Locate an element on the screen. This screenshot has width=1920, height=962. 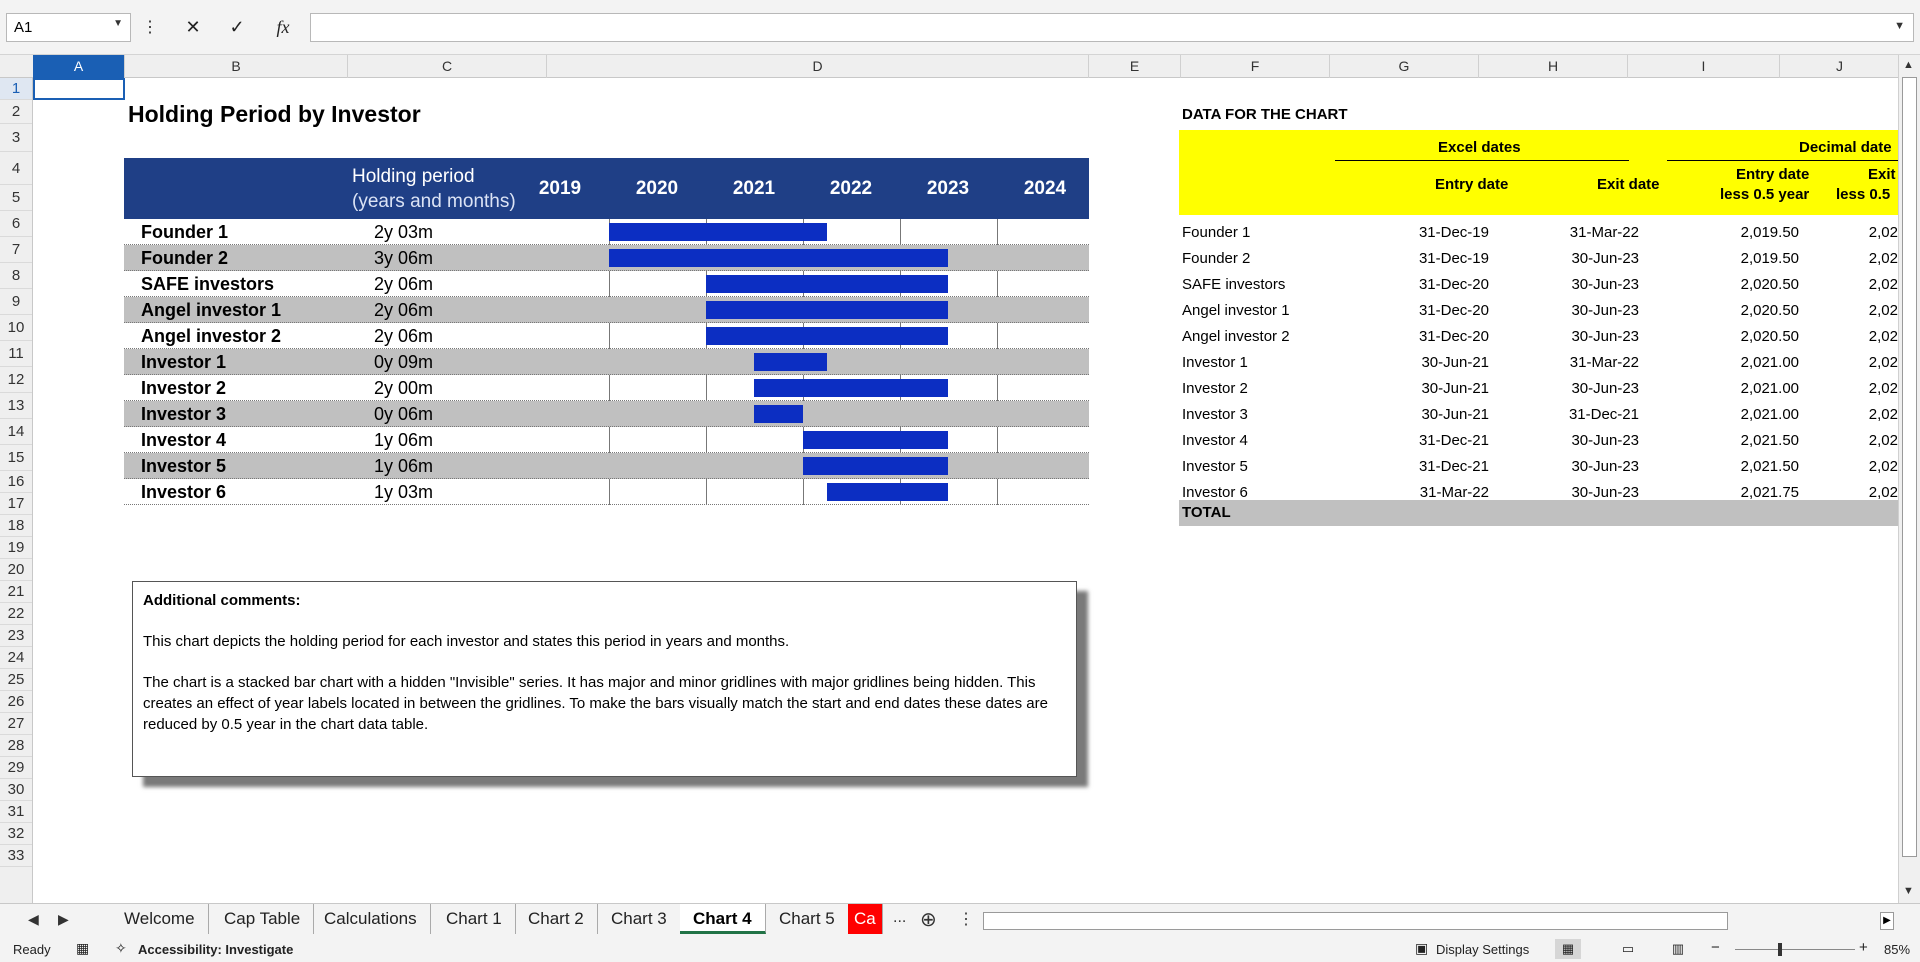
enter-icon: ✓ is located at coordinates (237, 27).